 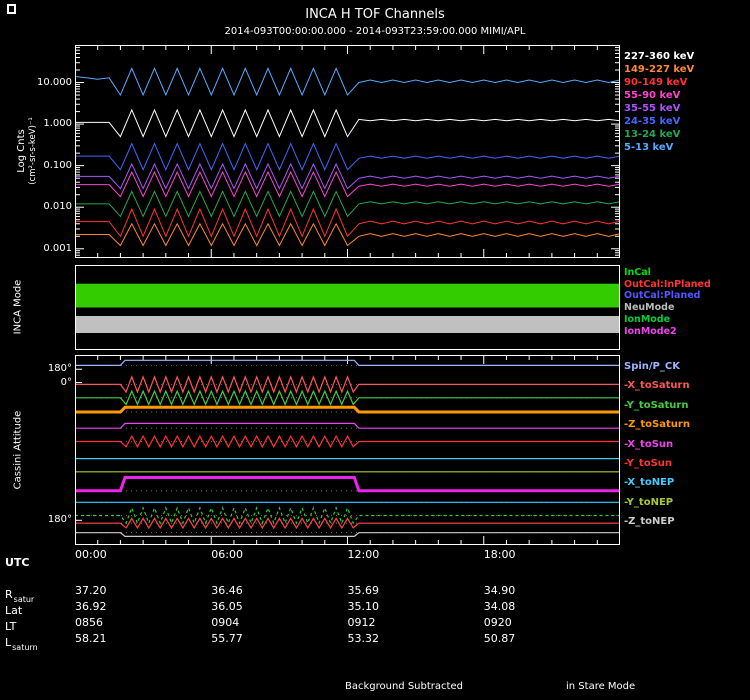 I want to click on legend-item: -X_toSaturn, so click(x=657, y=386).